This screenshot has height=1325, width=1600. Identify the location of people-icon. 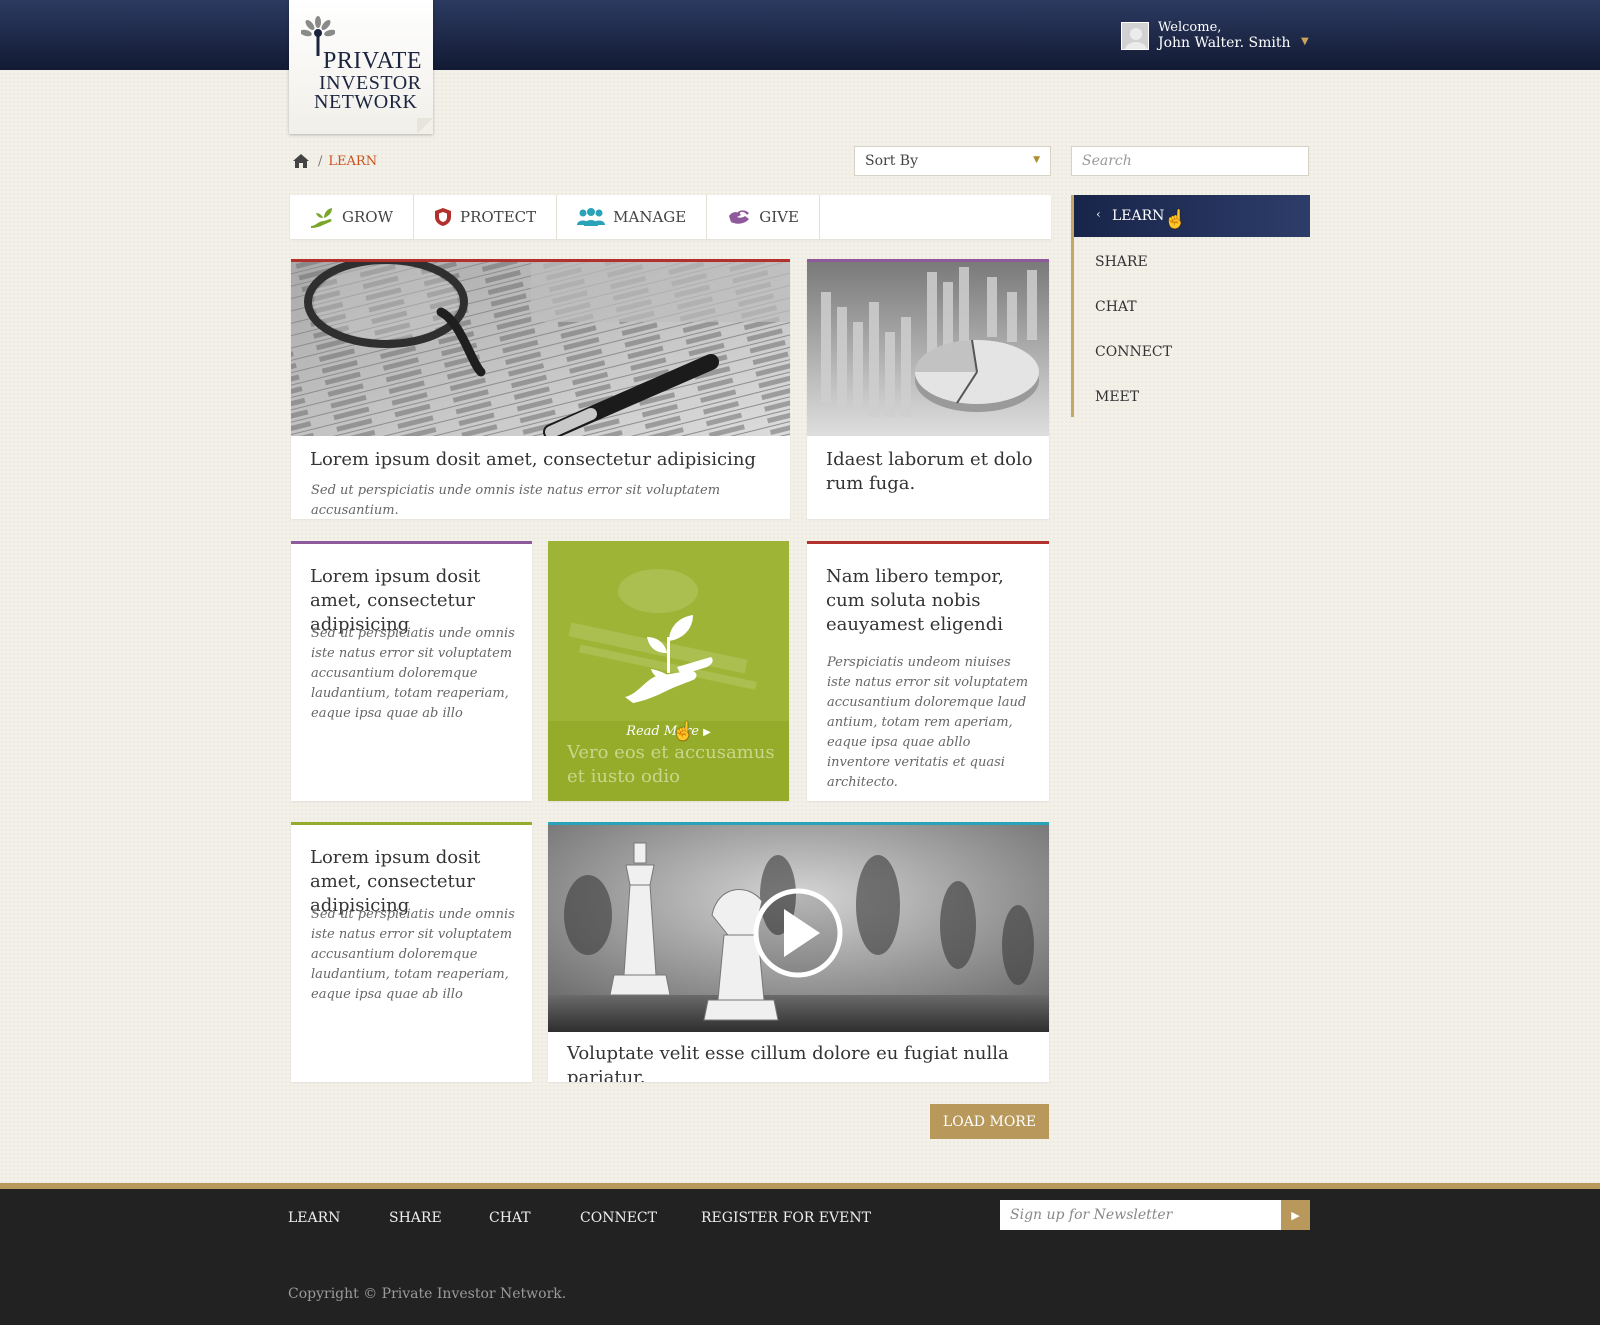
(591, 217).